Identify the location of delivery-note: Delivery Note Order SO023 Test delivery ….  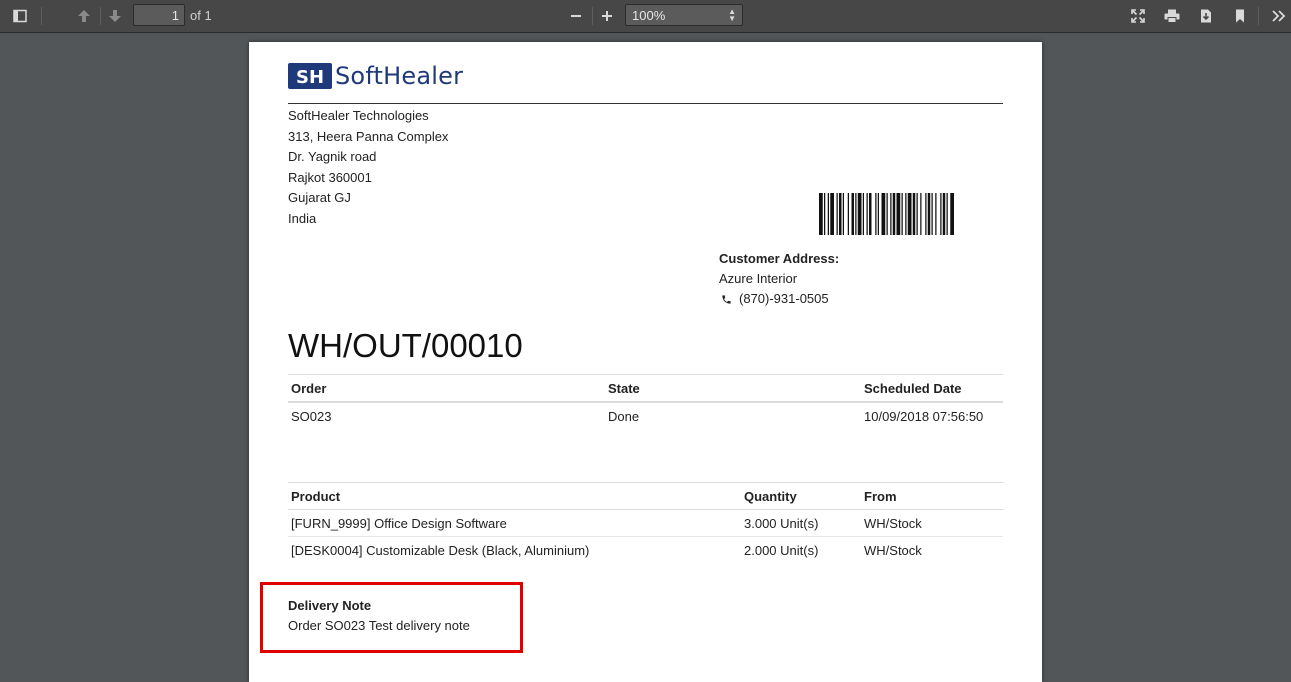
(379, 616).